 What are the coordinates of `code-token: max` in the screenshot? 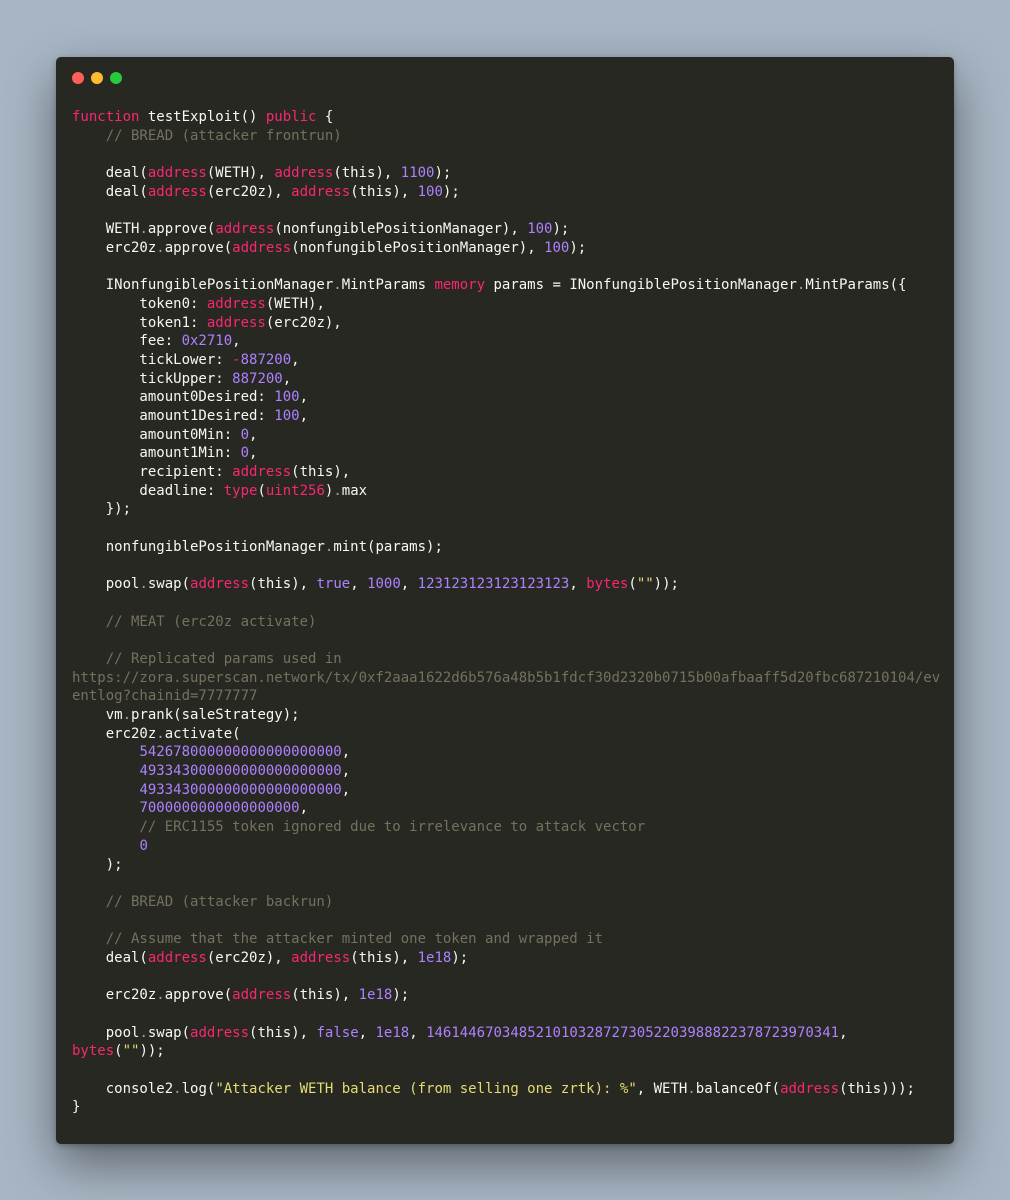 It's located at (354, 490).